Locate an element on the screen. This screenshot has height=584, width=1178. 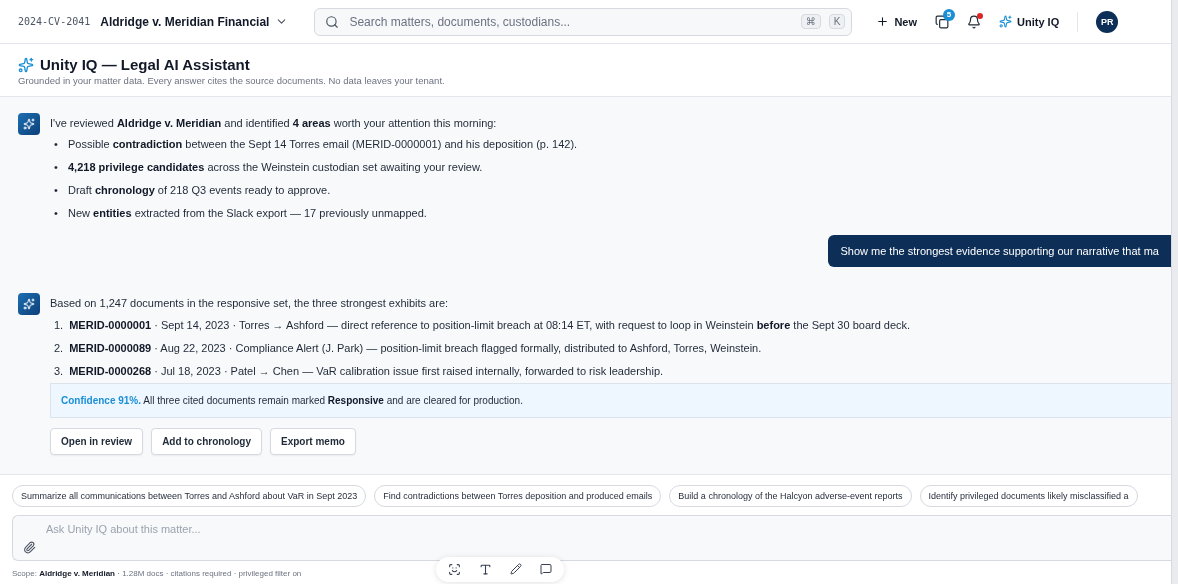
suggestion-chip: Identify privileged documents likely misclassified a is located at coordinates (1028, 496).